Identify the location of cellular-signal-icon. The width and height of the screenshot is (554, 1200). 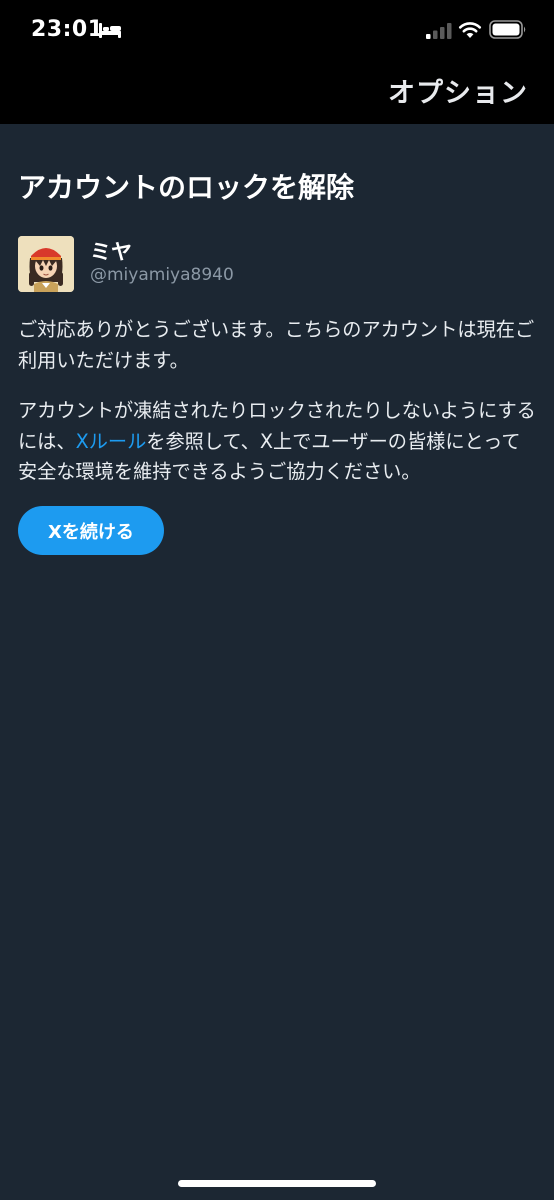
(439, 31).